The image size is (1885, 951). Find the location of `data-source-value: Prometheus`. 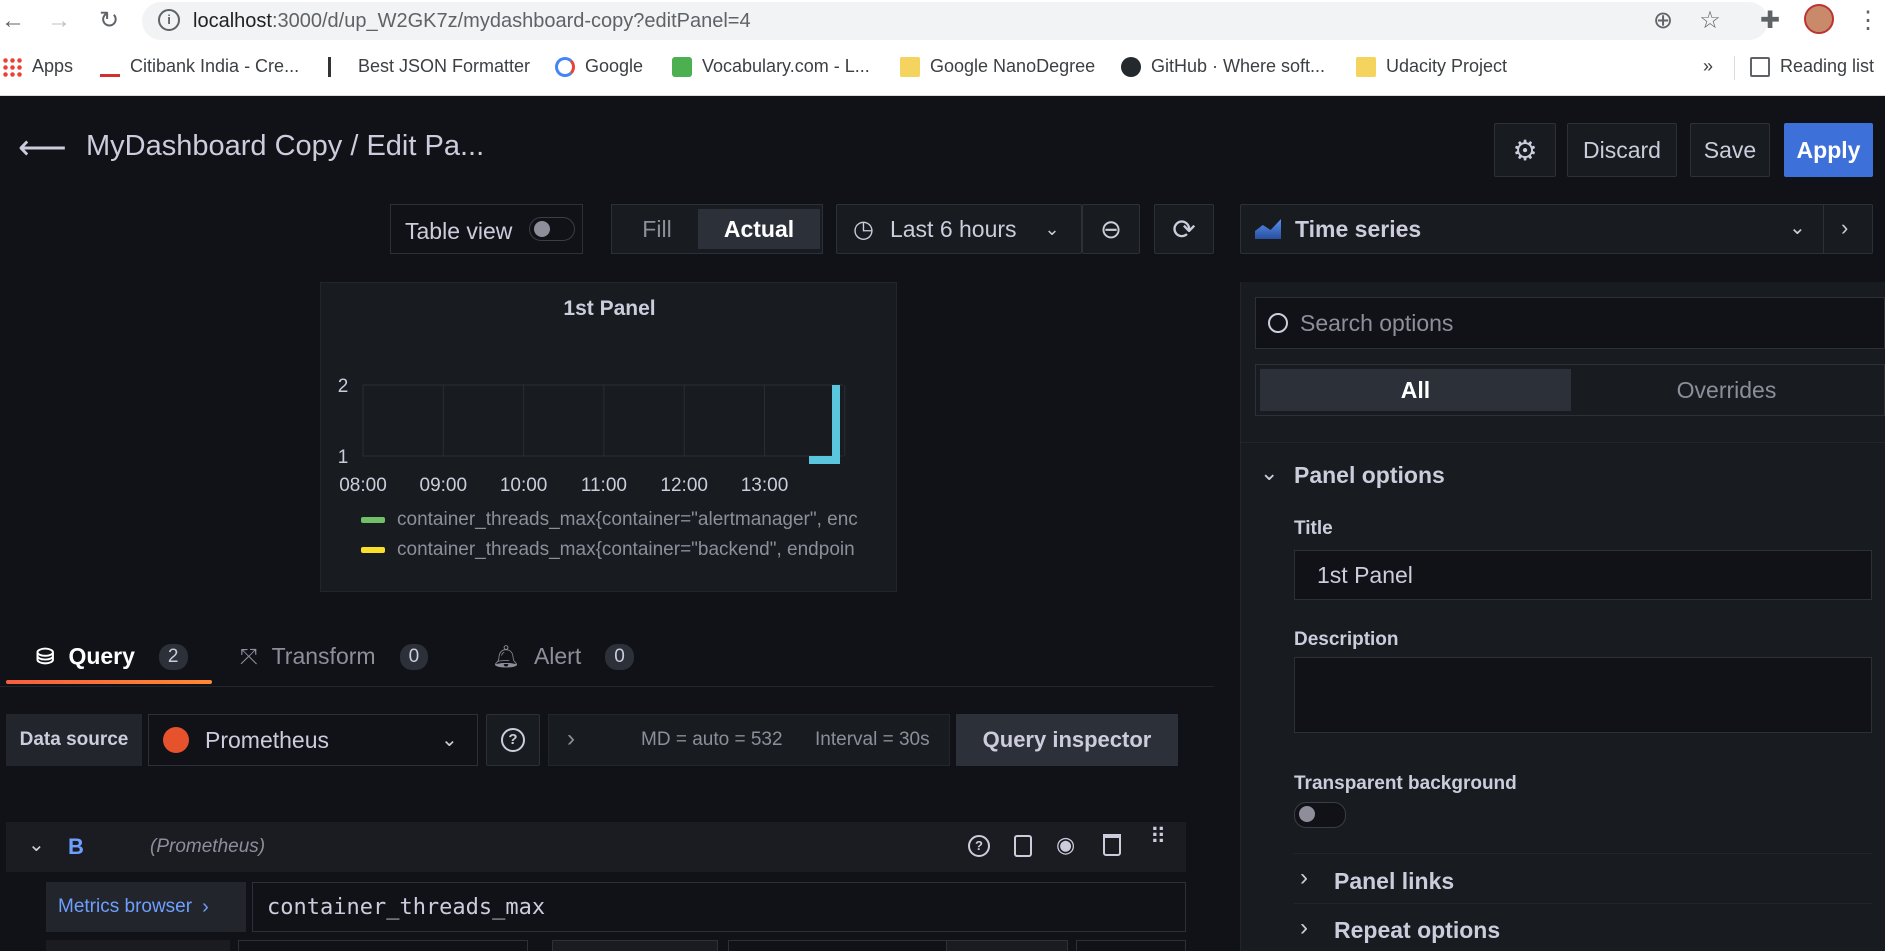

data-source-value: Prometheus is located at coordinates (267, 739).